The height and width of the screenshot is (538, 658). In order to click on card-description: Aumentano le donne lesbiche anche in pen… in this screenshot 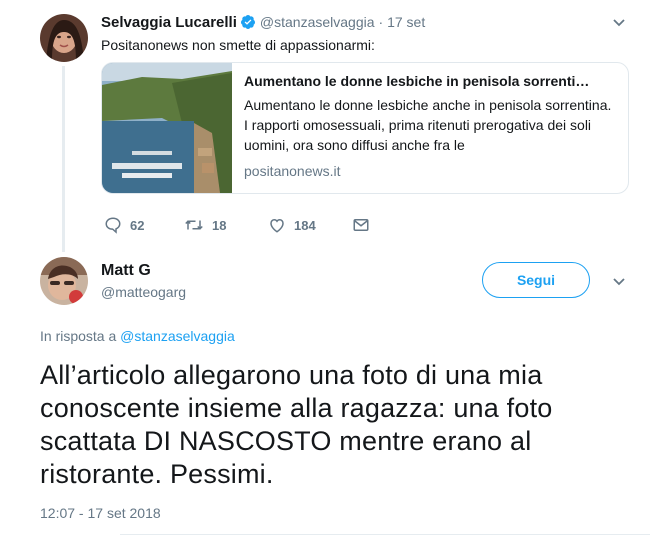, I will do `click(428, 125)`.